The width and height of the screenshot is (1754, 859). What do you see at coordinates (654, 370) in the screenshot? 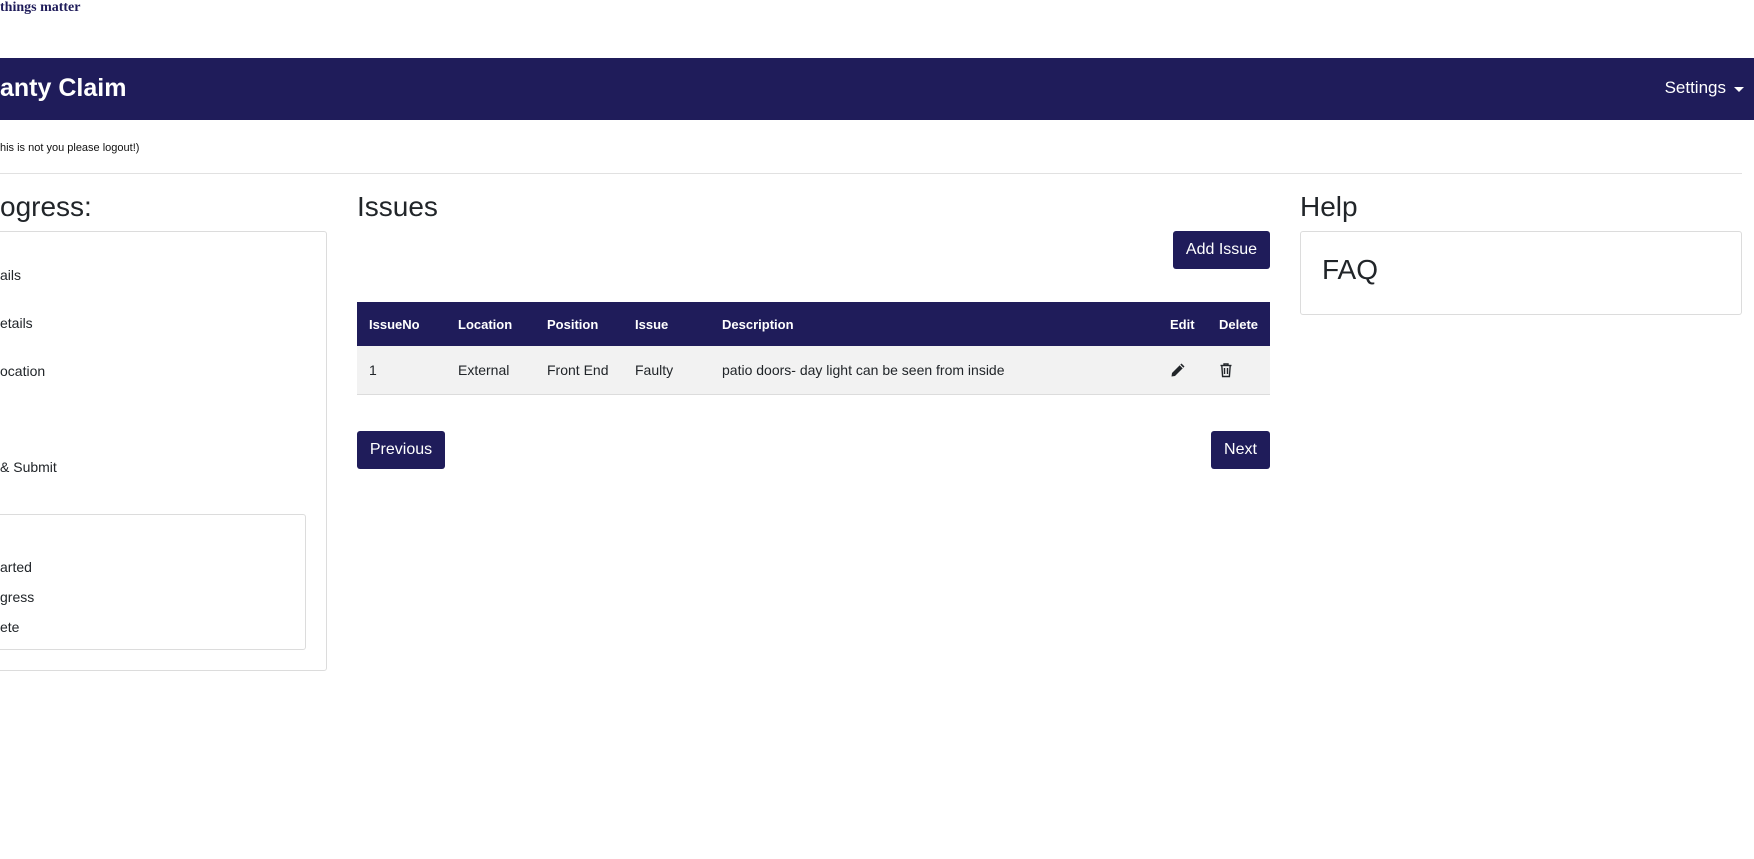
I see `issue-type: Faulty` at bounding box center [654, 370].